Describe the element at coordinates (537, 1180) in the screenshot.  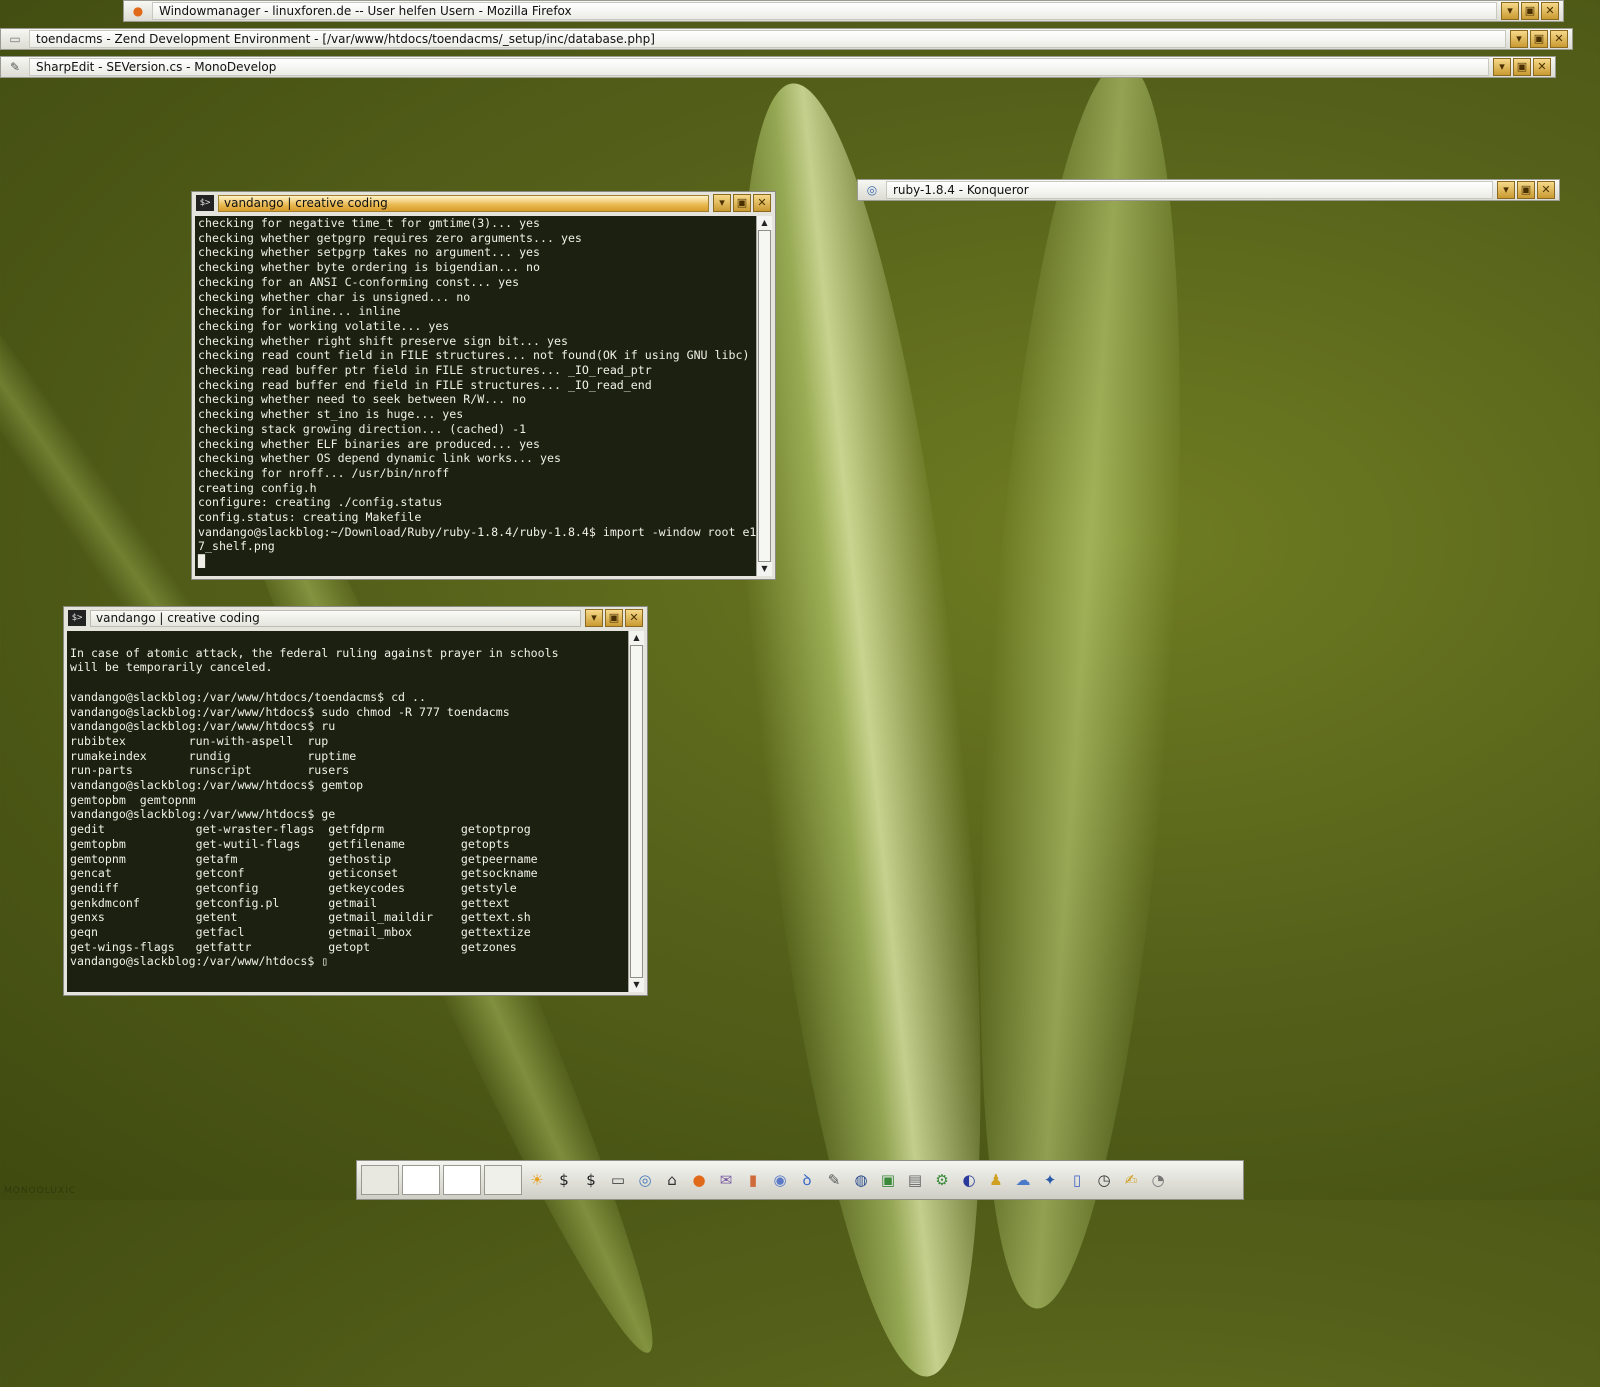
I see `sun-icon: ☀` at that location.